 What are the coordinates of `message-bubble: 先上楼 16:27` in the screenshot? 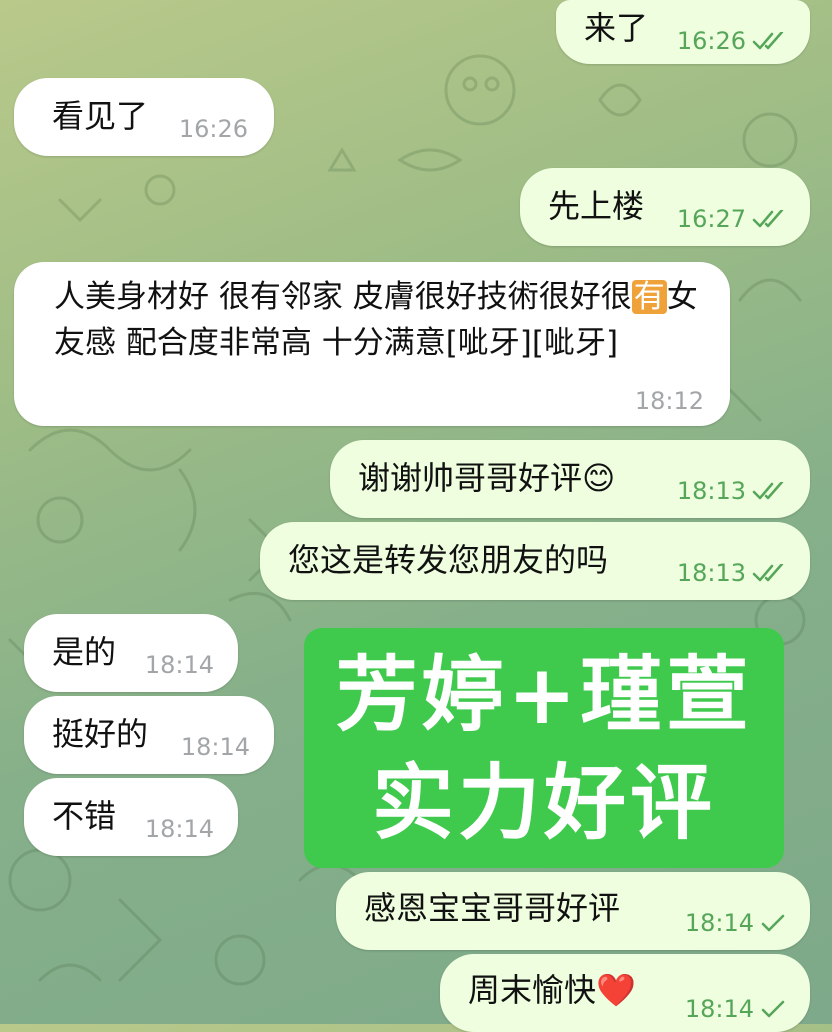 It's located at (665, 207).